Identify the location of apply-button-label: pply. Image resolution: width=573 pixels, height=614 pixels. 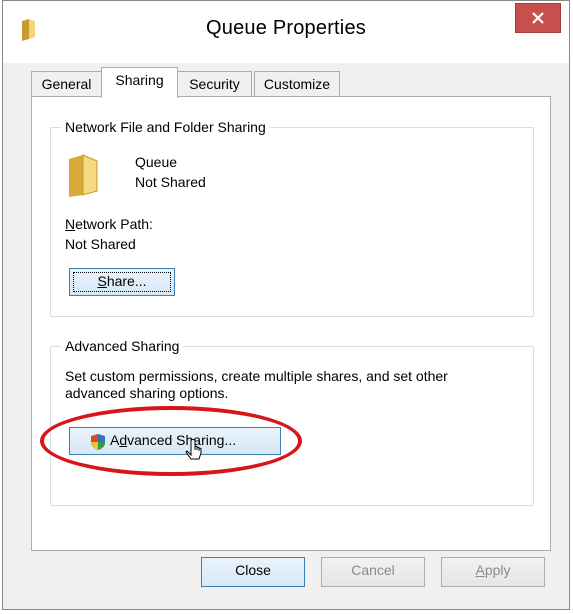
(497, 570).